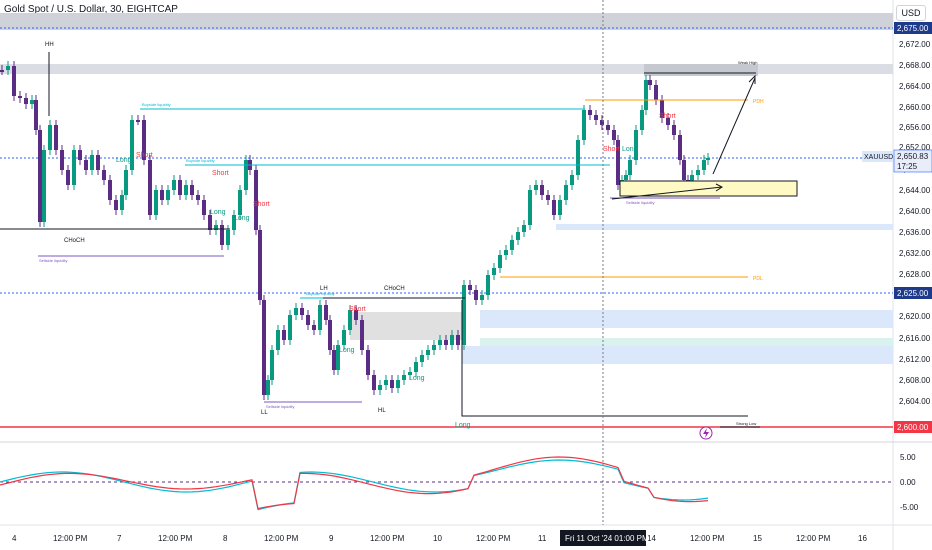 The width and height of the screenshot is (932, 550). What do you see at coordinates (746, 423) in the screenshot?
I see `label-strong-low: Strong Low` at bounding box center [746, 423].